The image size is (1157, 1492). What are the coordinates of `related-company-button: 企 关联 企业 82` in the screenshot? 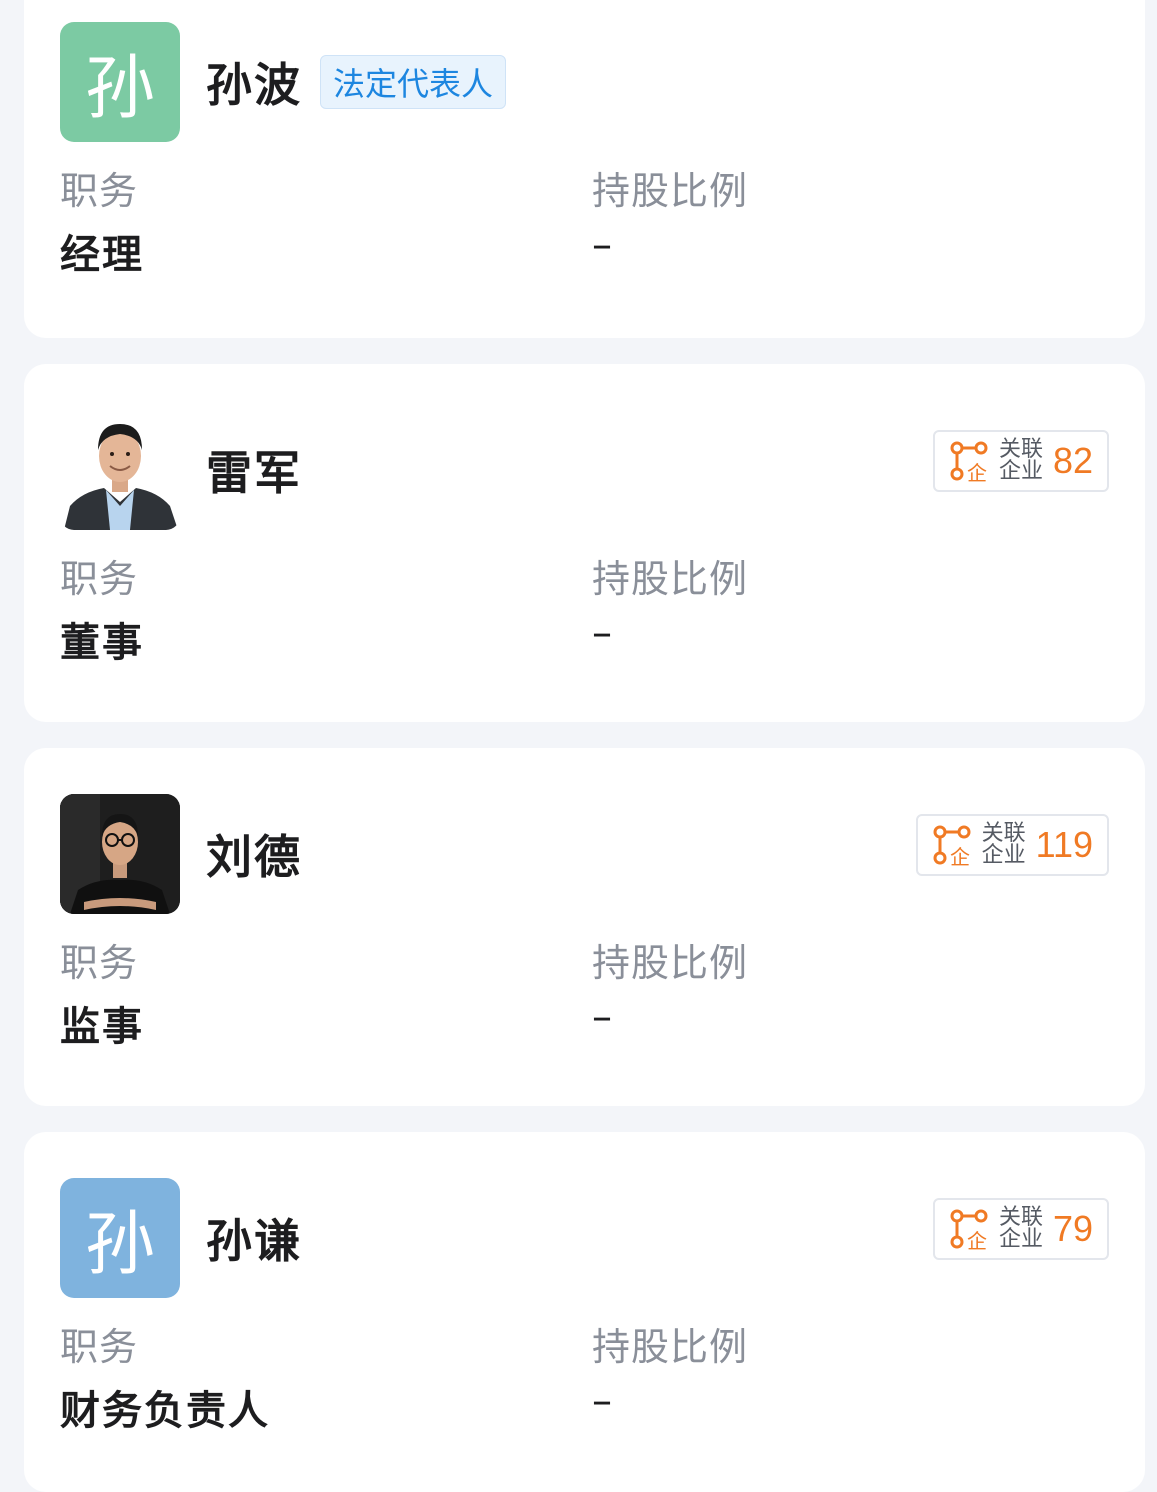 It's located at (1020, 461).